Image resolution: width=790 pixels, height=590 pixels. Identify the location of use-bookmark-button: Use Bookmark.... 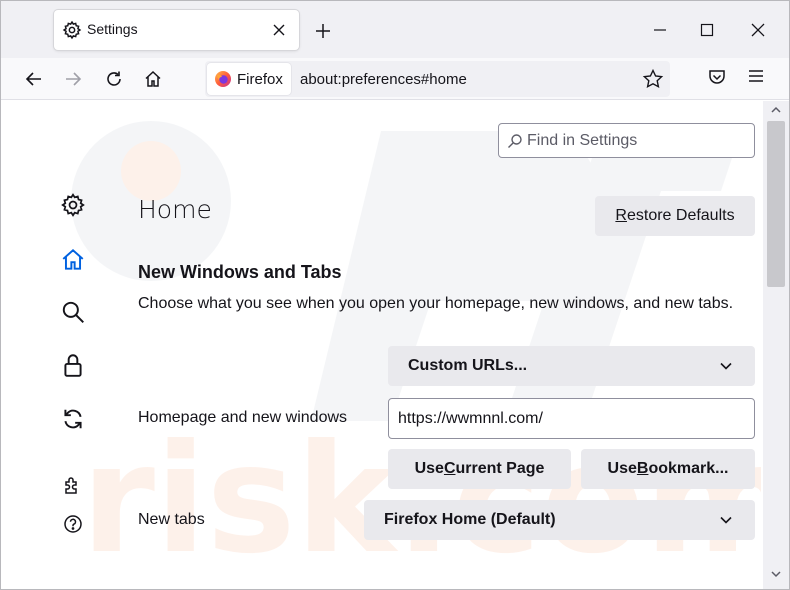
(668, 469).